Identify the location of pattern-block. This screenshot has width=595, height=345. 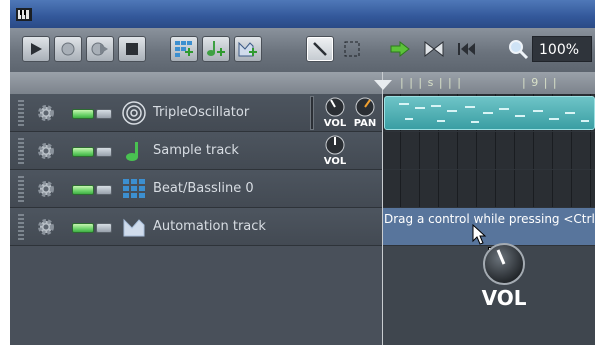
(489, 113).